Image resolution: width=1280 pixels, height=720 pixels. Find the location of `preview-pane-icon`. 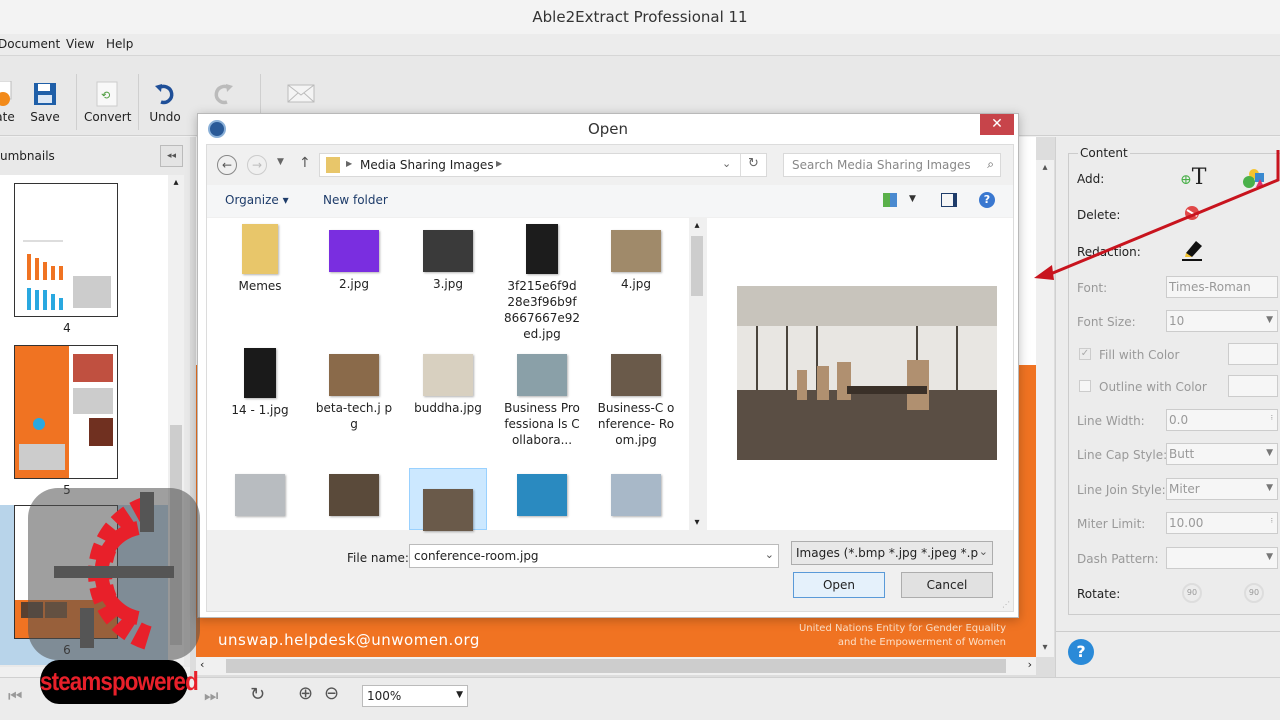

preview-pane-icon is located at coordinates (949, 200).